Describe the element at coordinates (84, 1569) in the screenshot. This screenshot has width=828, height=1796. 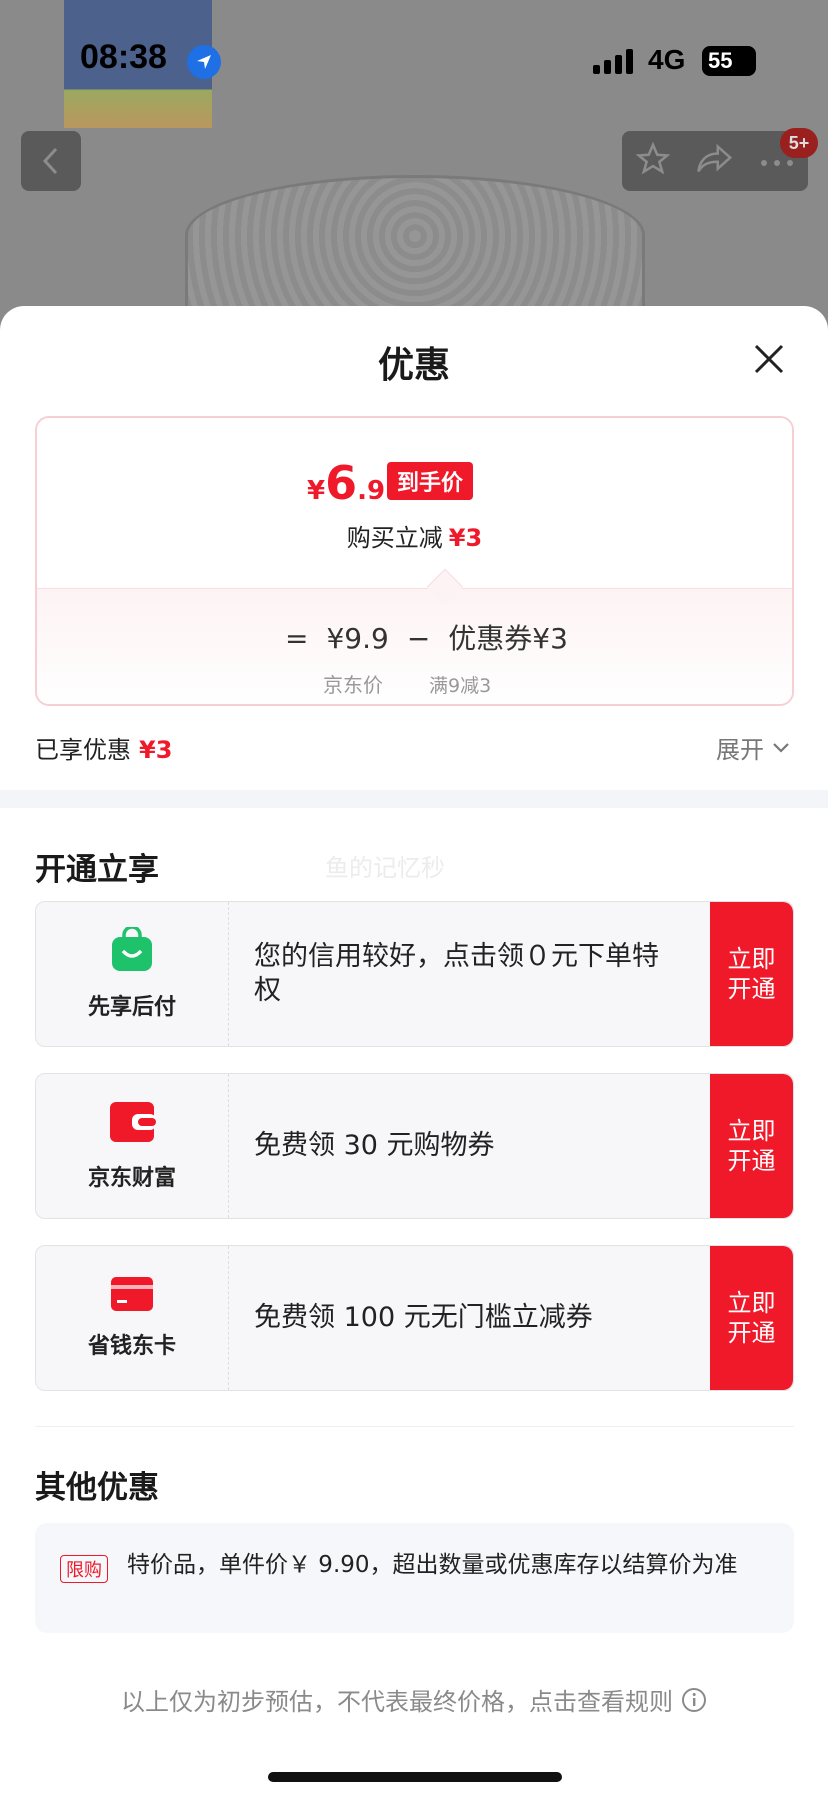
I see `limit-tag: 限购` at that location.